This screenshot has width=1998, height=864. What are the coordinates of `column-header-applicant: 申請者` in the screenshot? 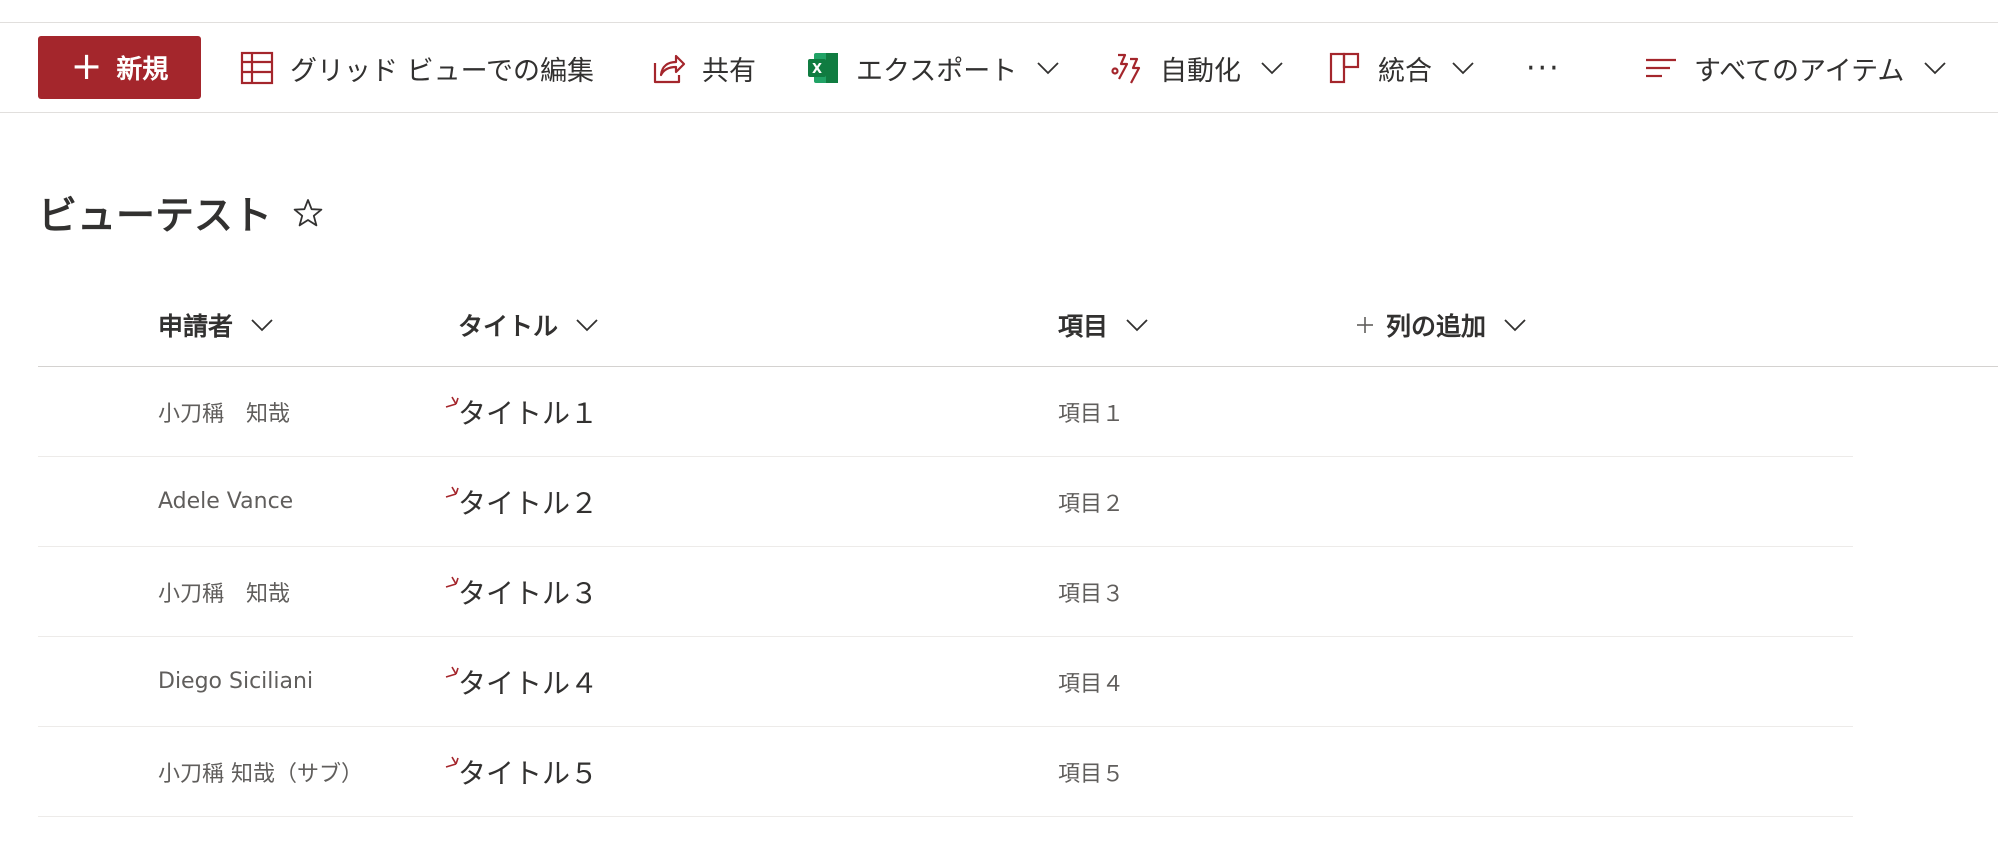 It's located at (215, 325).